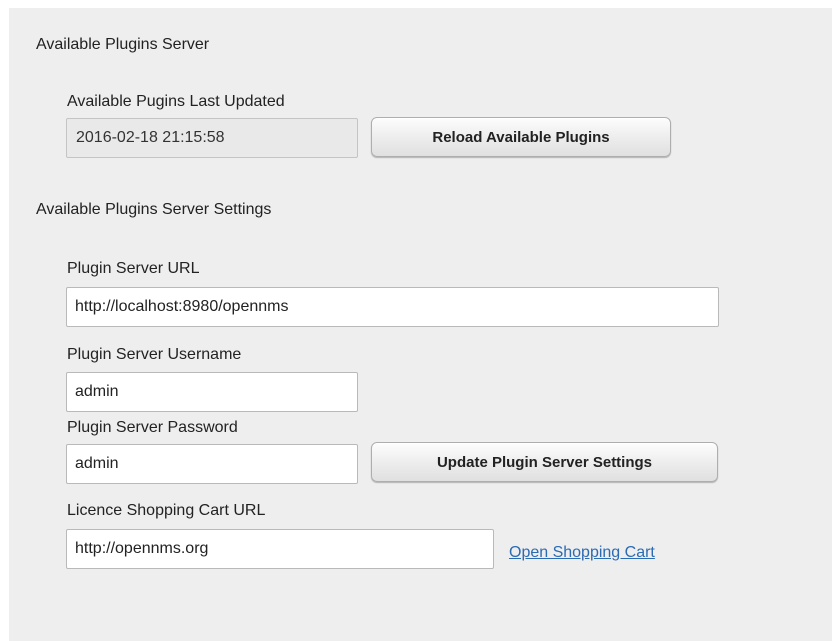  What do you see at coordinates (544, 462) in the screenshot?
I see `update-plugin-server-settings-button: Update Plugin Server Settings` at bounding box center [544, 462].